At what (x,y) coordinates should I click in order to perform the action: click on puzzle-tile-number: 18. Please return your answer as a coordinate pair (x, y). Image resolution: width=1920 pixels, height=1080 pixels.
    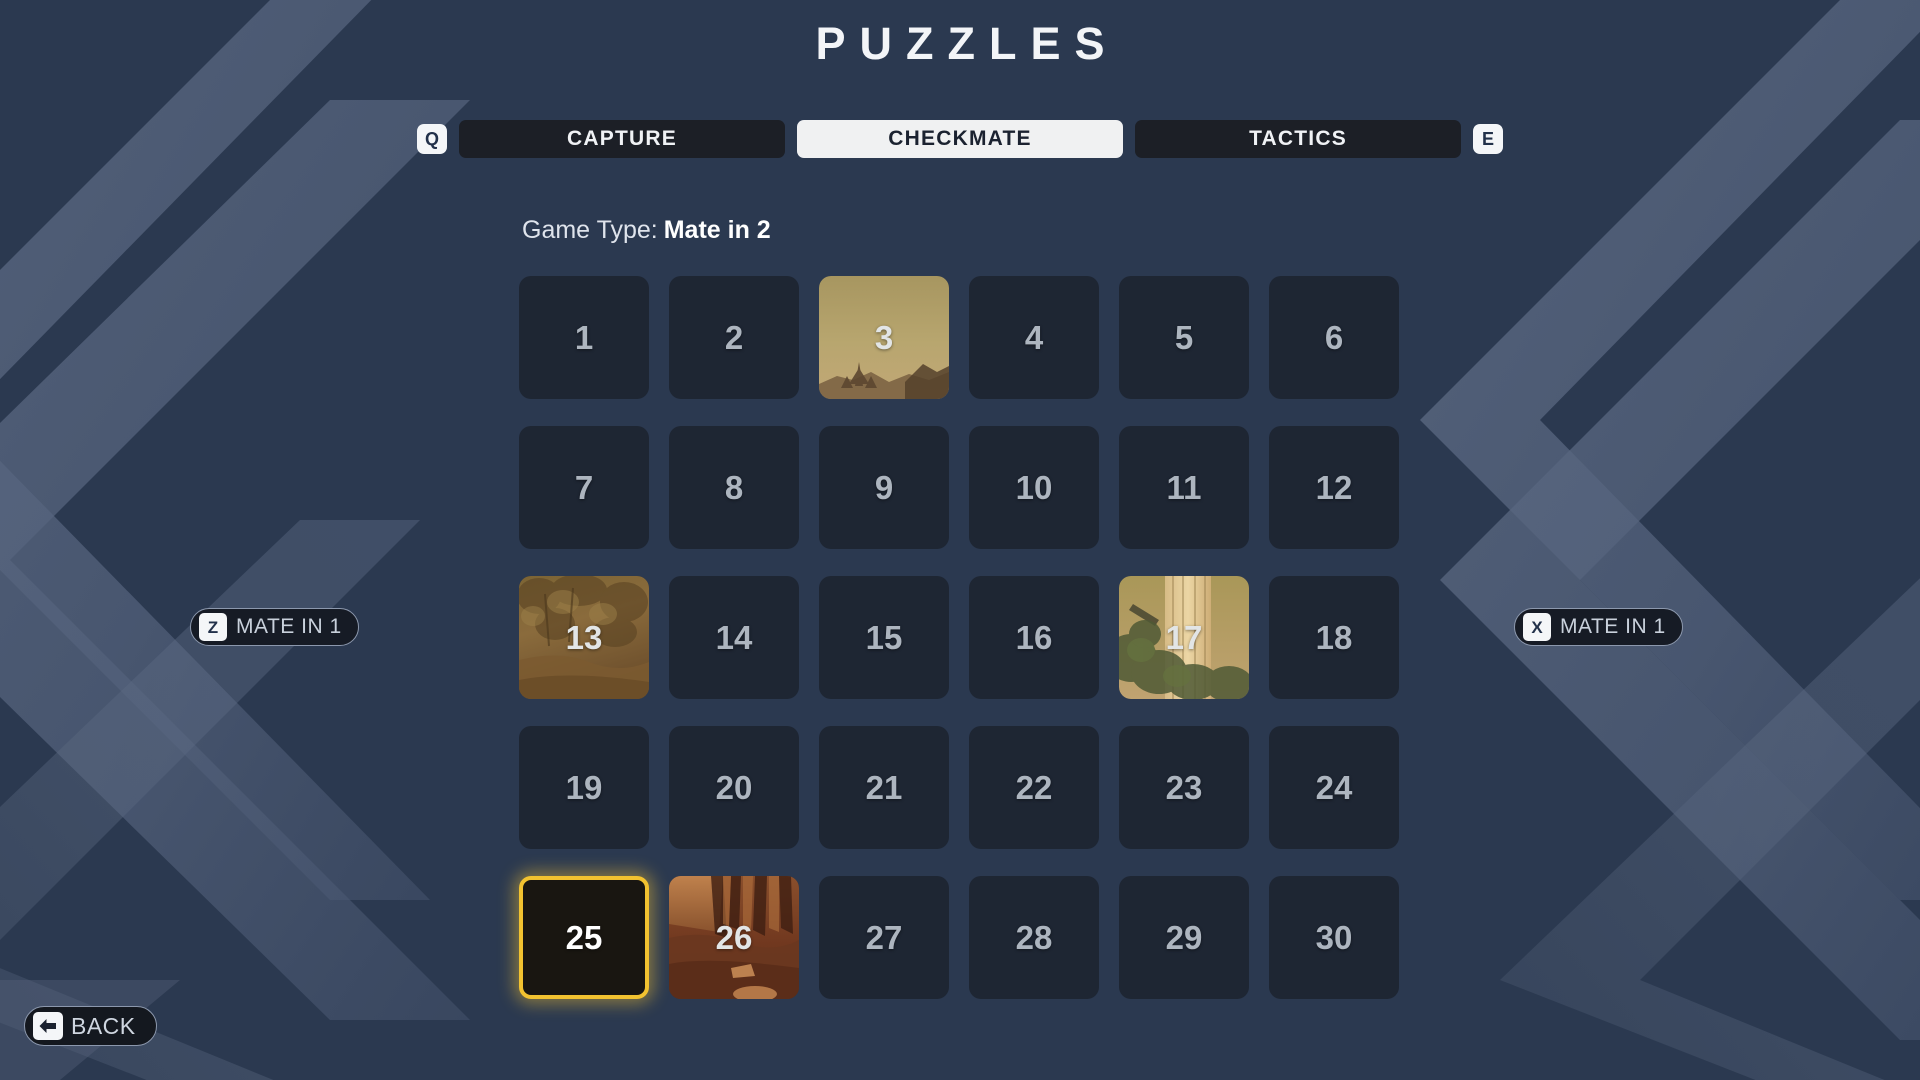
    Looking at the image, I should click on (1334, 637).